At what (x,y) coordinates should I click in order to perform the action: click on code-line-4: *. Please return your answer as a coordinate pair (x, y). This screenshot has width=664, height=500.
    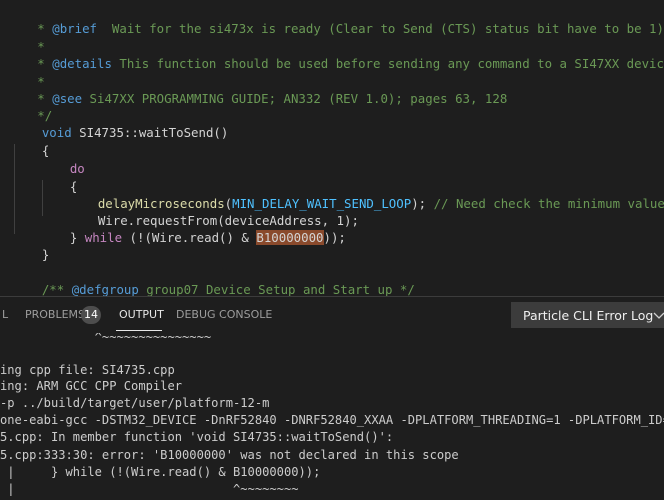
    Looking at the image, I should click on (22, 72).